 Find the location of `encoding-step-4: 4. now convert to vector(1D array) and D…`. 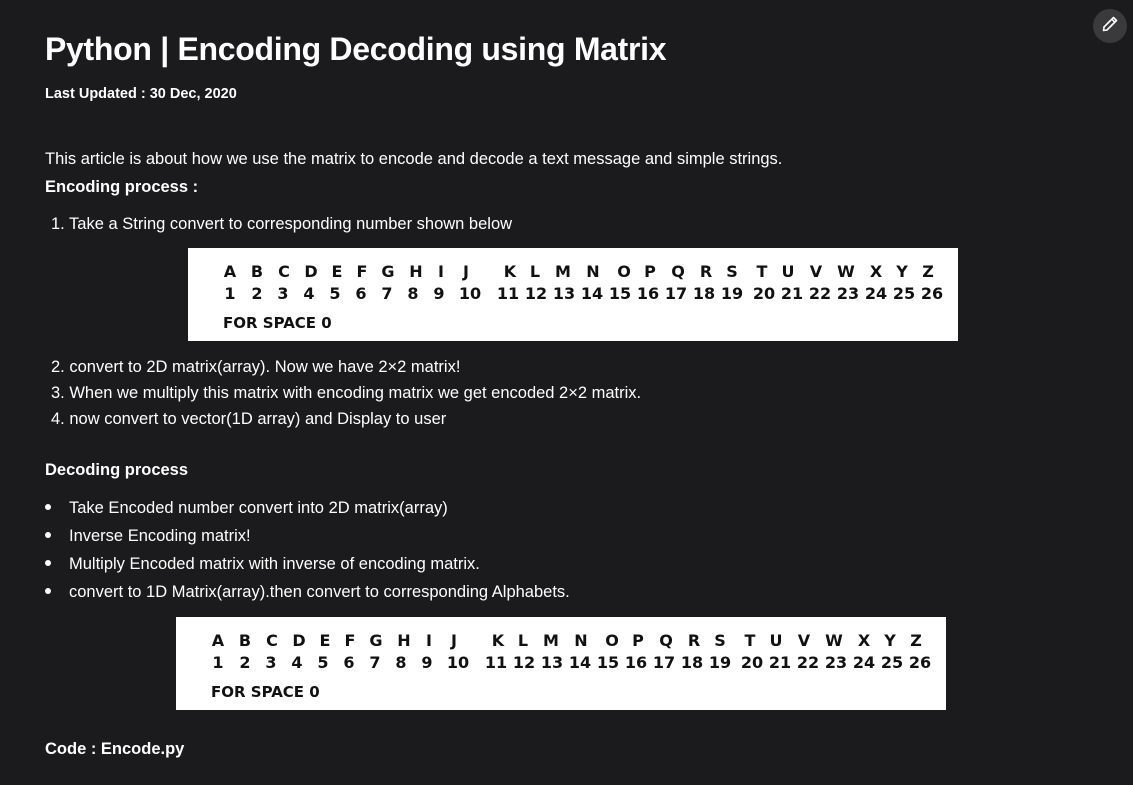

encoding-step-4: 4. now convert to vector(1D array) and D… is located at coordinates (249, 419).